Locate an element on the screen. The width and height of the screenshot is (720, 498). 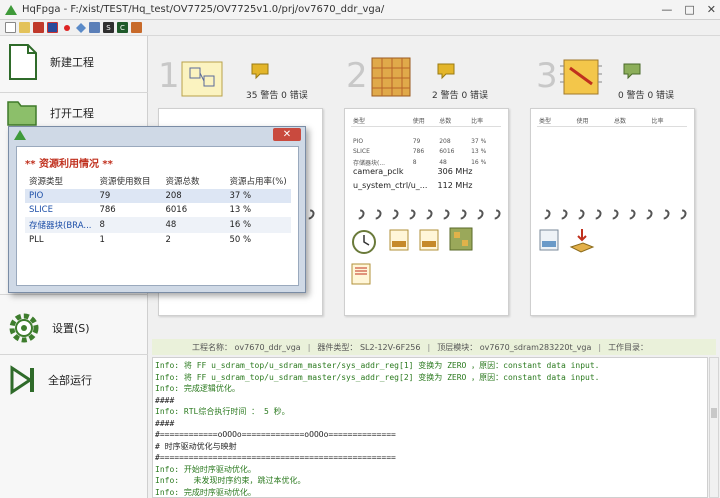
place-route-icon is located at coordinates (391, 77).